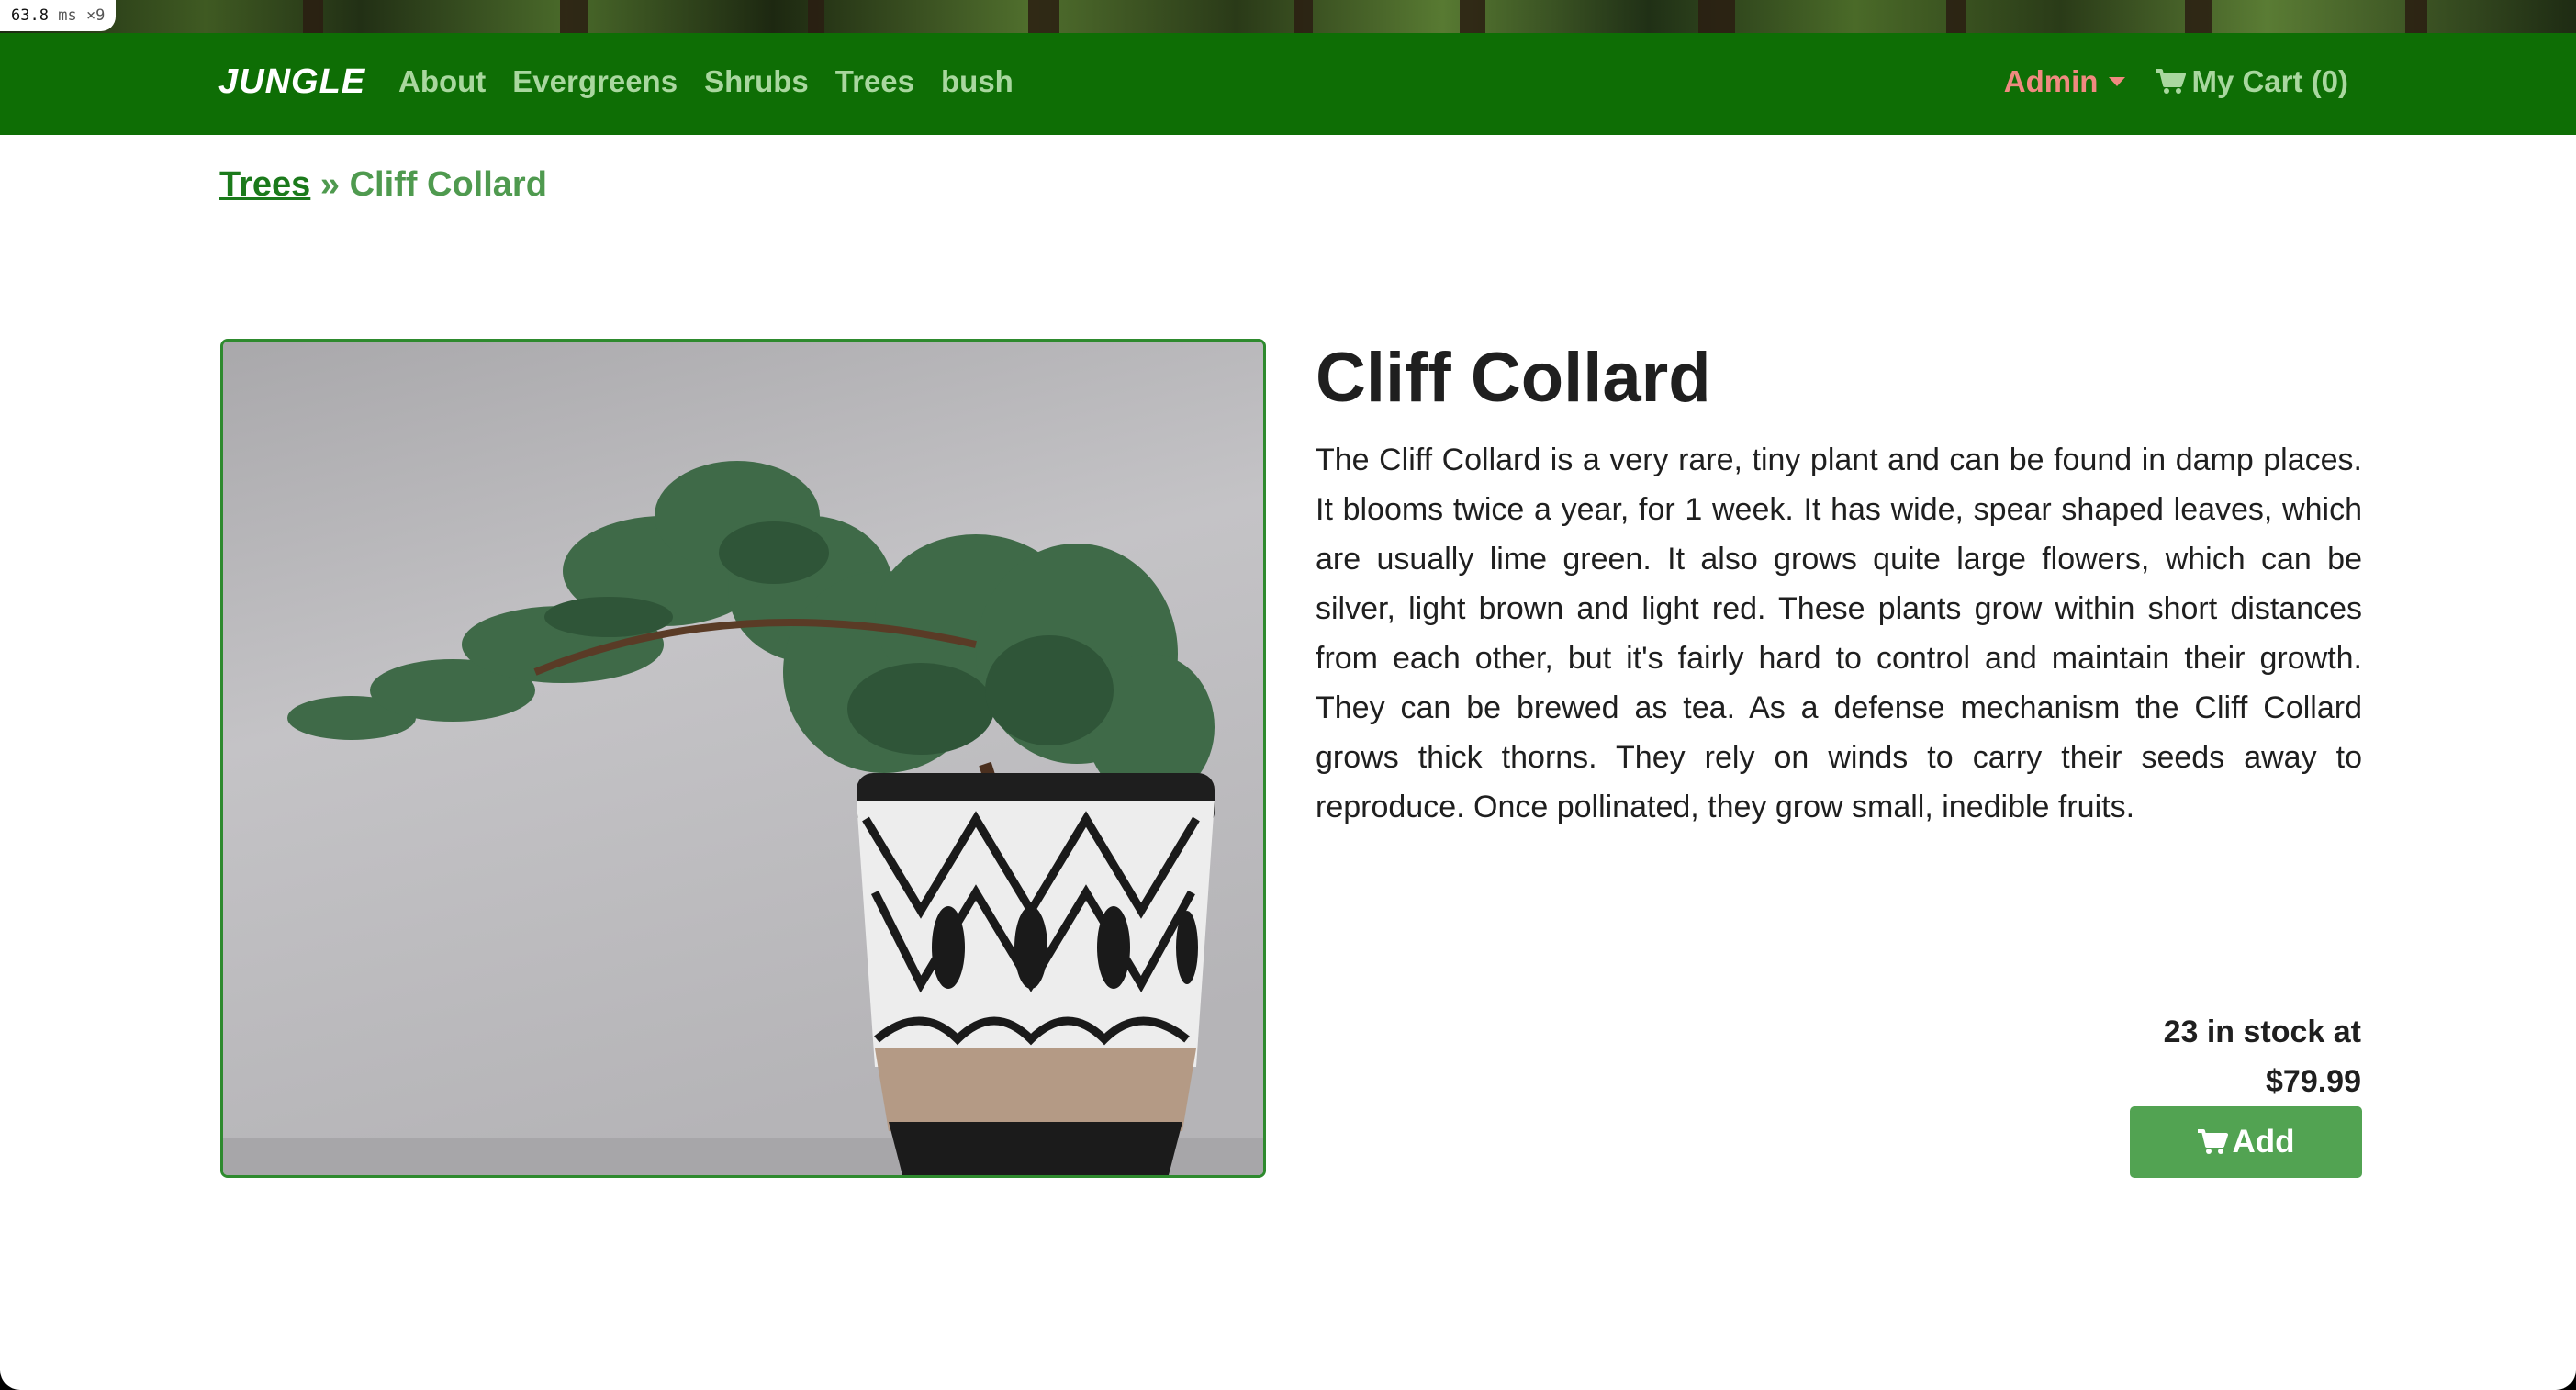 The width and height of the screenshot is (2576, 1390). What do you see at coordinates (595, 81) in the screenshot?
I see `nav-link-evergreens: Evergreens` at bounding box center [595, 81].